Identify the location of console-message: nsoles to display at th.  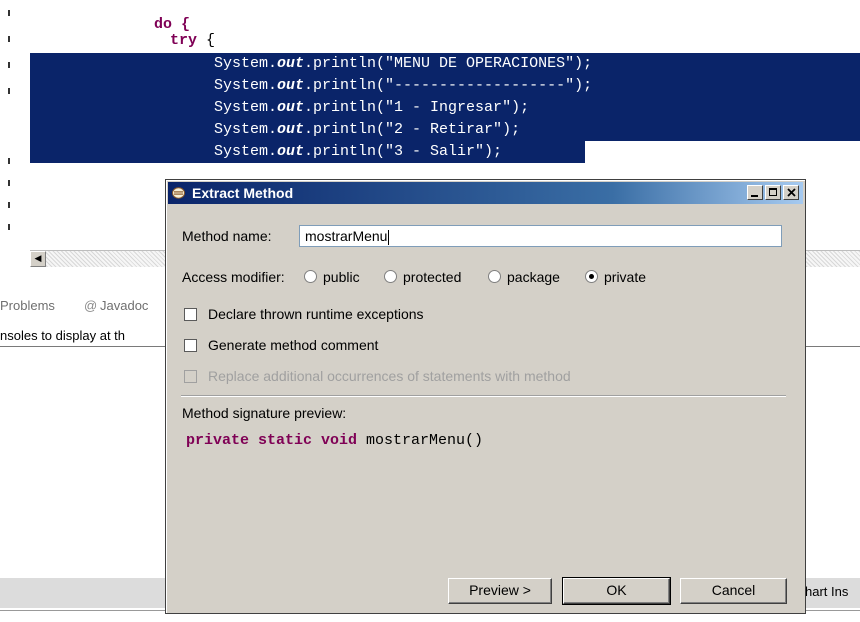
(63, 335).